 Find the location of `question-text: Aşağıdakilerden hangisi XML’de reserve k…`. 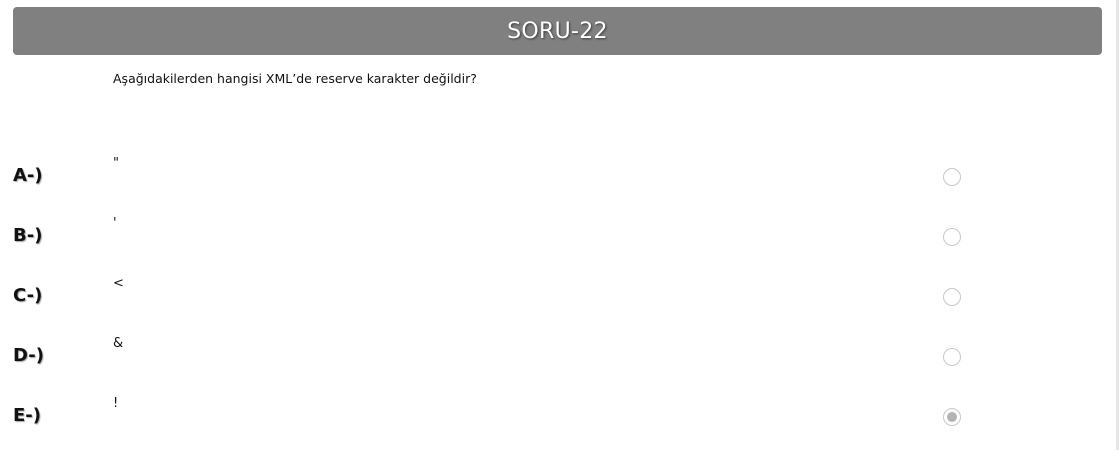

question-text: Aşağıdakilerden hangisi XML’de reserve k… is located at coordinates (295, 78).